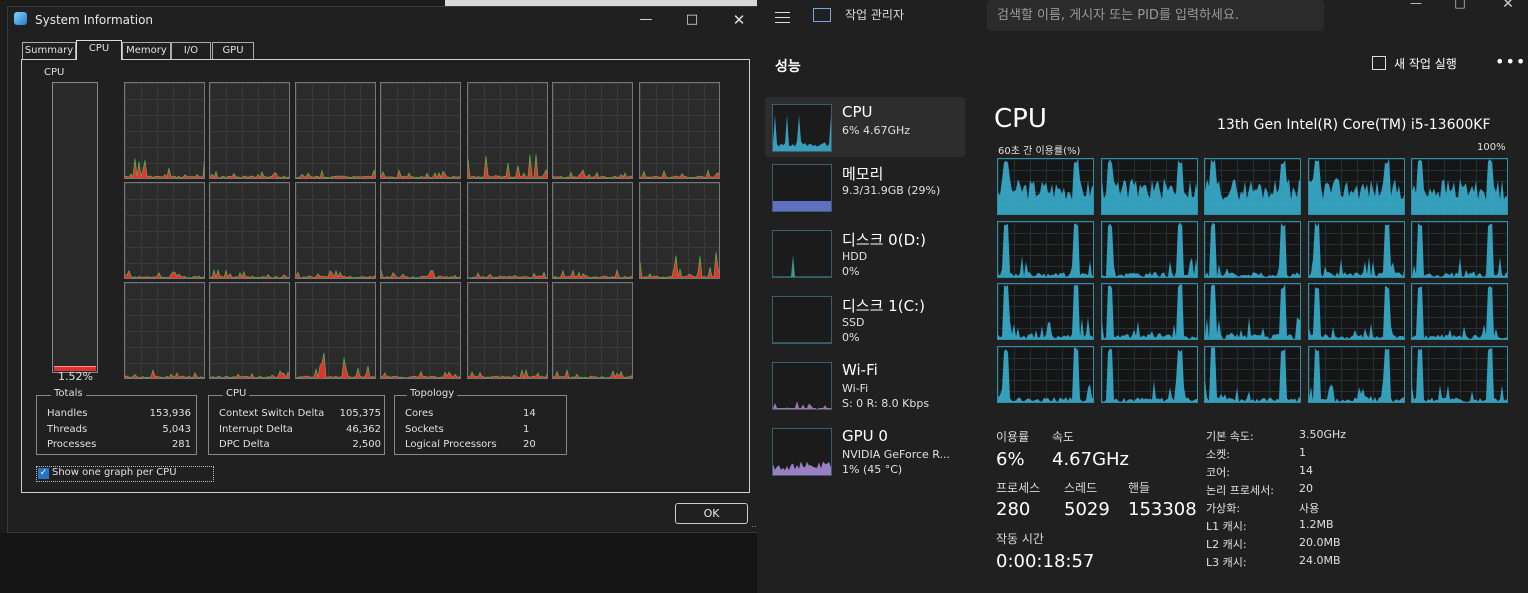 Image resolution: width=1528 pixels, height=593 pixels. I want to click on tab-gpu: GPU, so click(233, 50).